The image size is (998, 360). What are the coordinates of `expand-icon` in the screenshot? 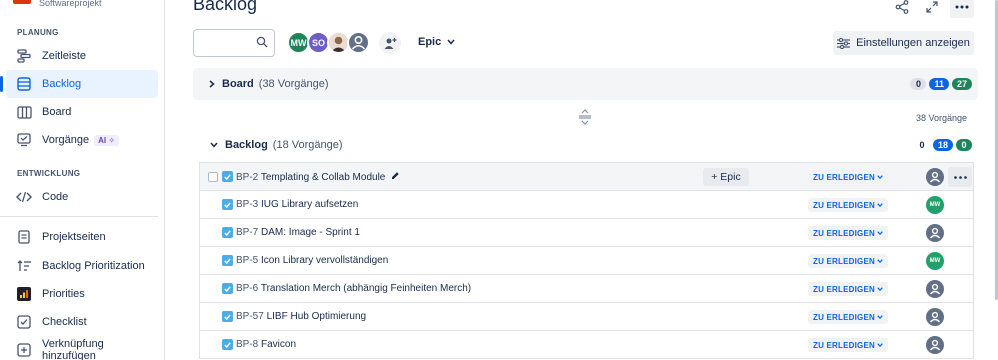 It's located at (932, 7).